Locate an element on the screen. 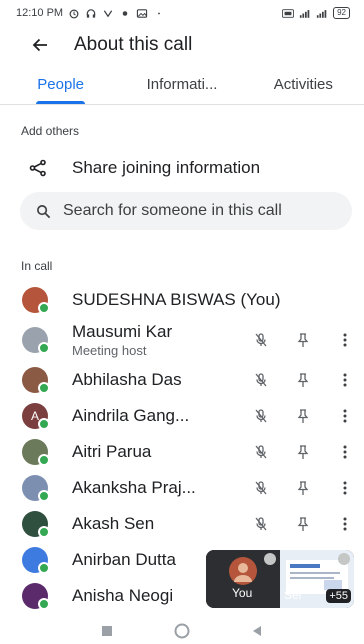  tab-bar: People Informati... Activities is located at coordinates (182, 87).